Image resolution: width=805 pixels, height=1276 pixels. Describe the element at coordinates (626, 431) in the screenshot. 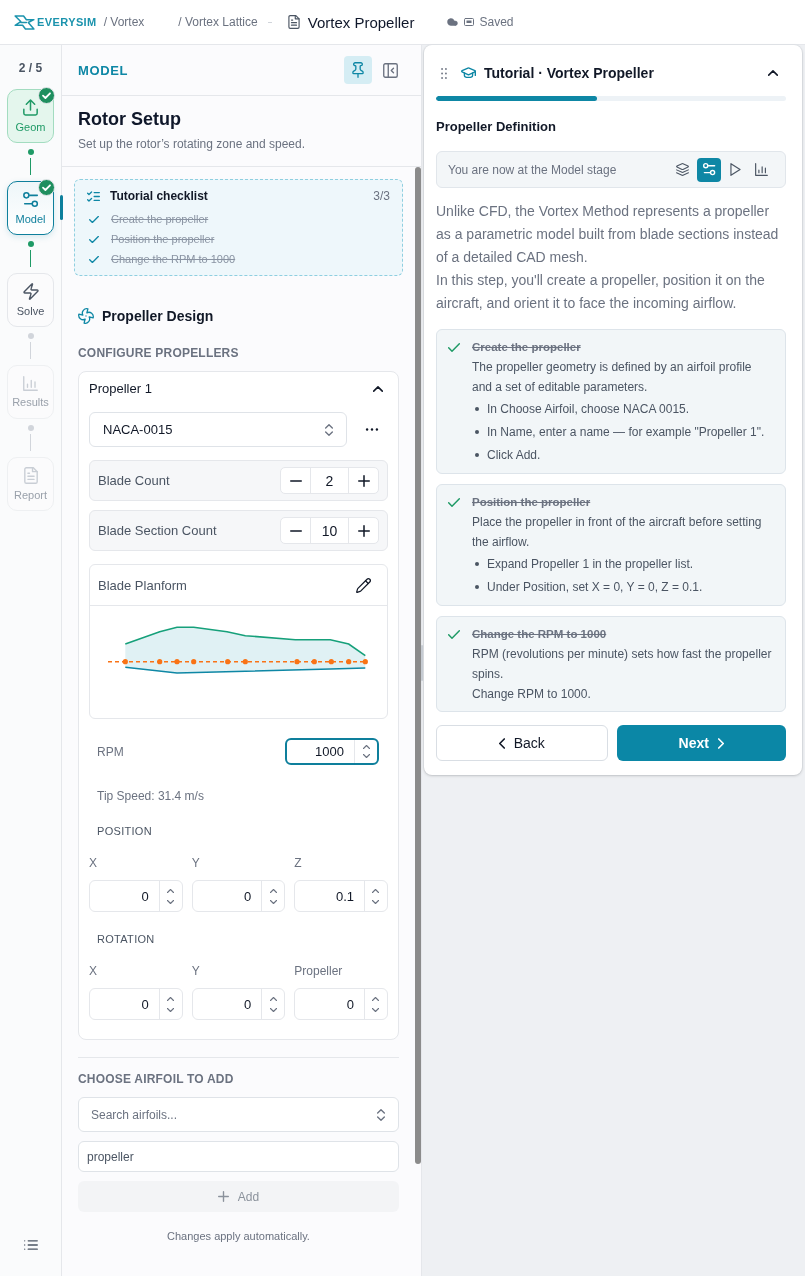

I see `instruction-text: In Name, enter a name — for example "Propeller 1".` at that location.